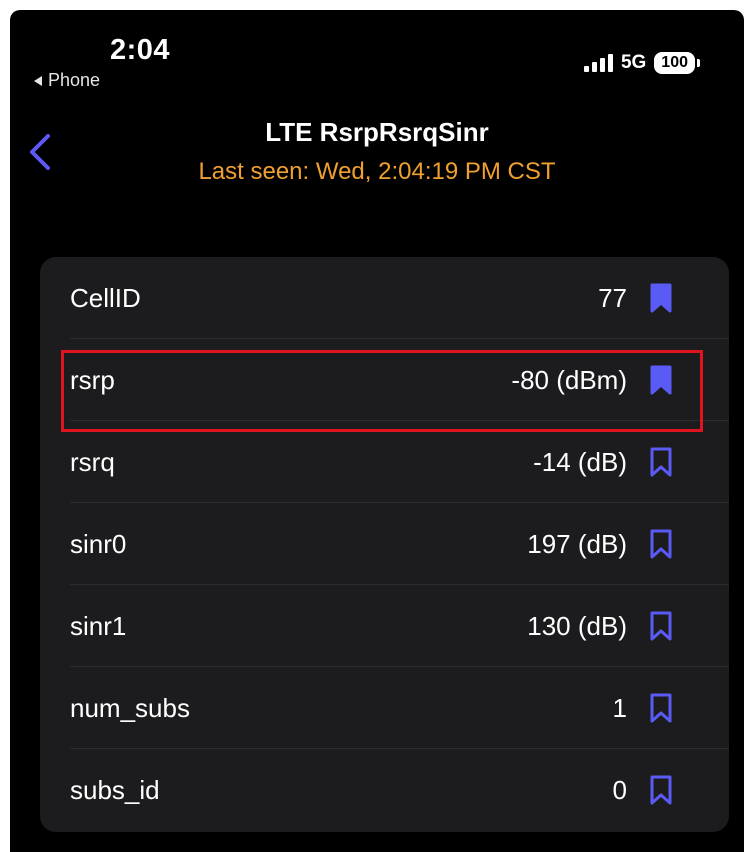 The width and height of the screenshot is (754, 852). I want to click on list-item: subs_id 0, so click(384, 790).